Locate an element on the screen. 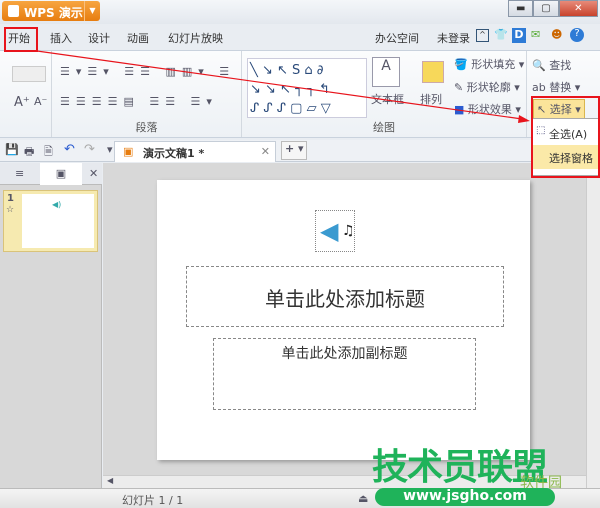 The image size is (600, 508). highlight-box-select is located at coordinates (565, 137).